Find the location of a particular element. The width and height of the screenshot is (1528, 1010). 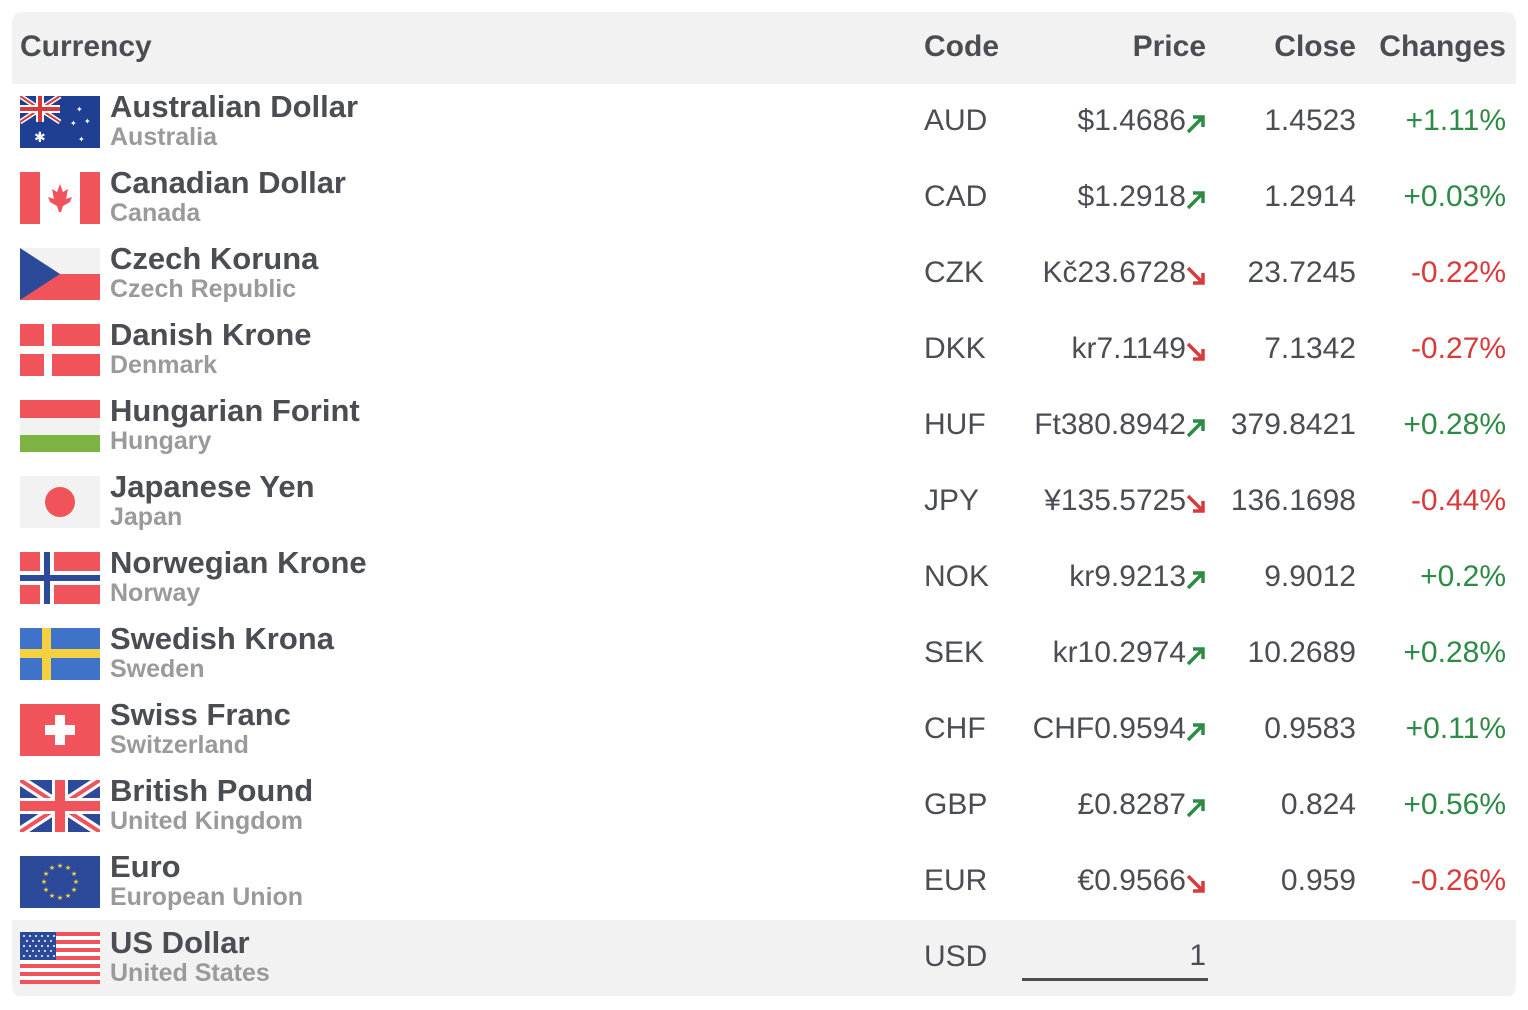

country-name: Norway is located at coordinates (155, 593).